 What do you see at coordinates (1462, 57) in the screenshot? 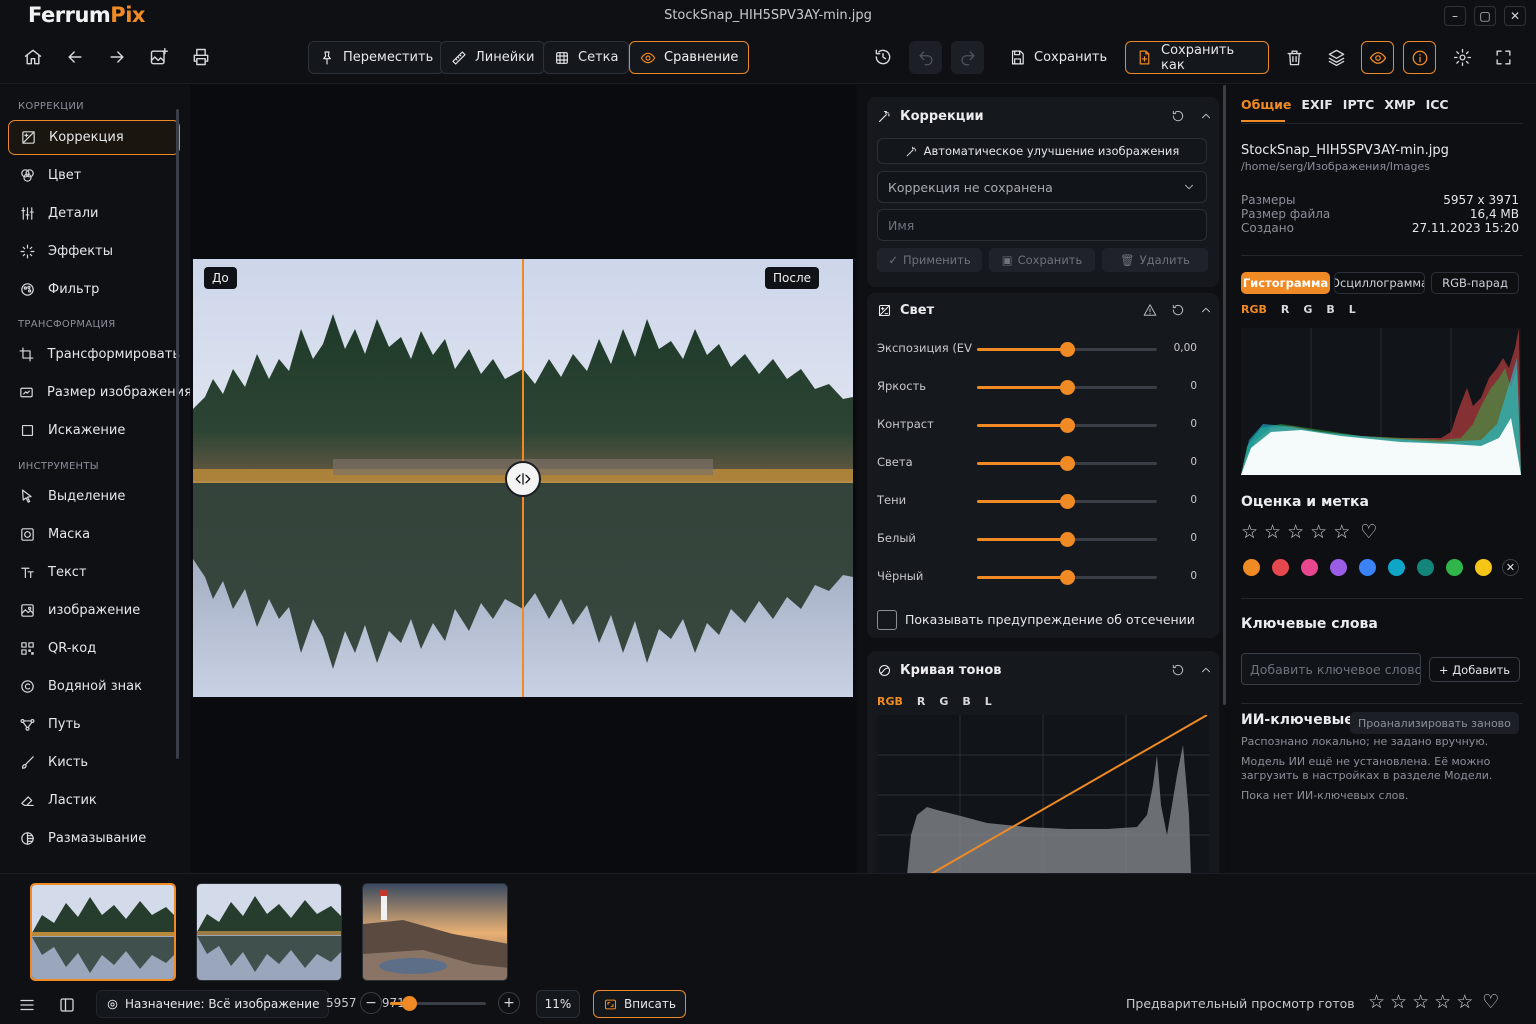
I see `gear-icon` at bounding box center [1462, 57].